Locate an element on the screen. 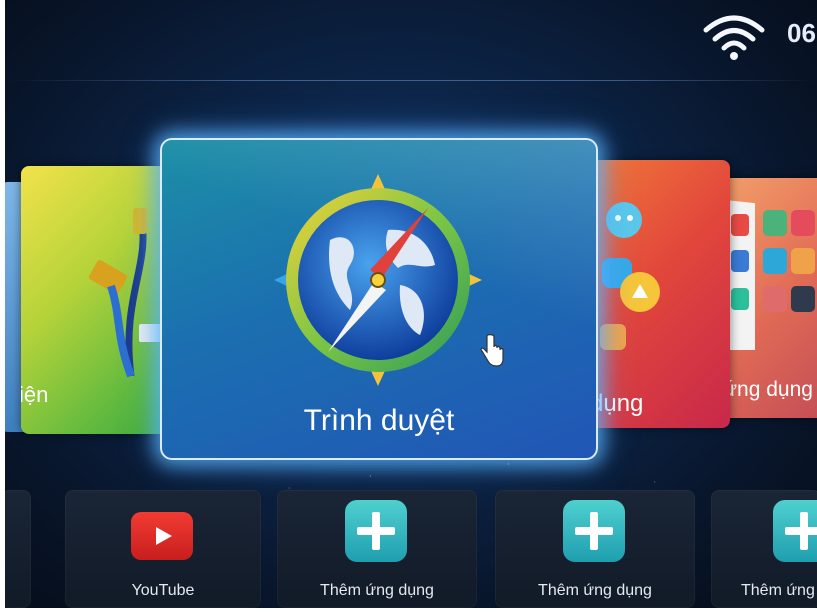 The image size is (817, 613). bottom-tile-add-app: Thêm ứng is located at coordinates (764, 549).